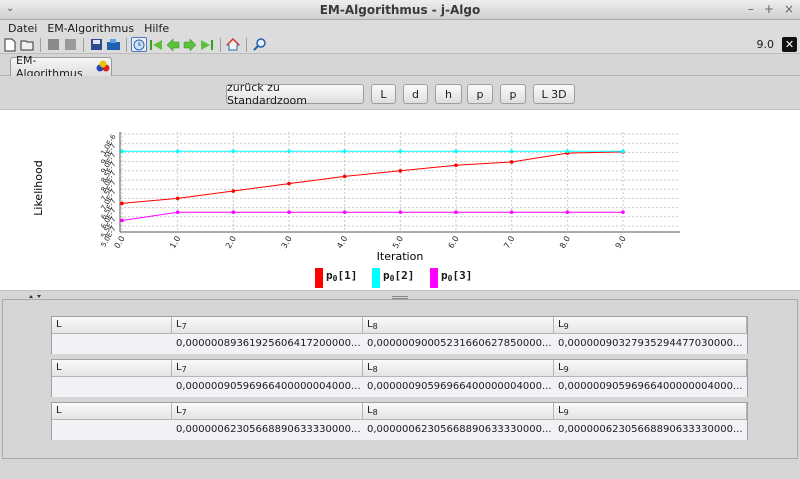 This screenshot has width=800, height=479. I want to click on search-icon, so click(259, 44).